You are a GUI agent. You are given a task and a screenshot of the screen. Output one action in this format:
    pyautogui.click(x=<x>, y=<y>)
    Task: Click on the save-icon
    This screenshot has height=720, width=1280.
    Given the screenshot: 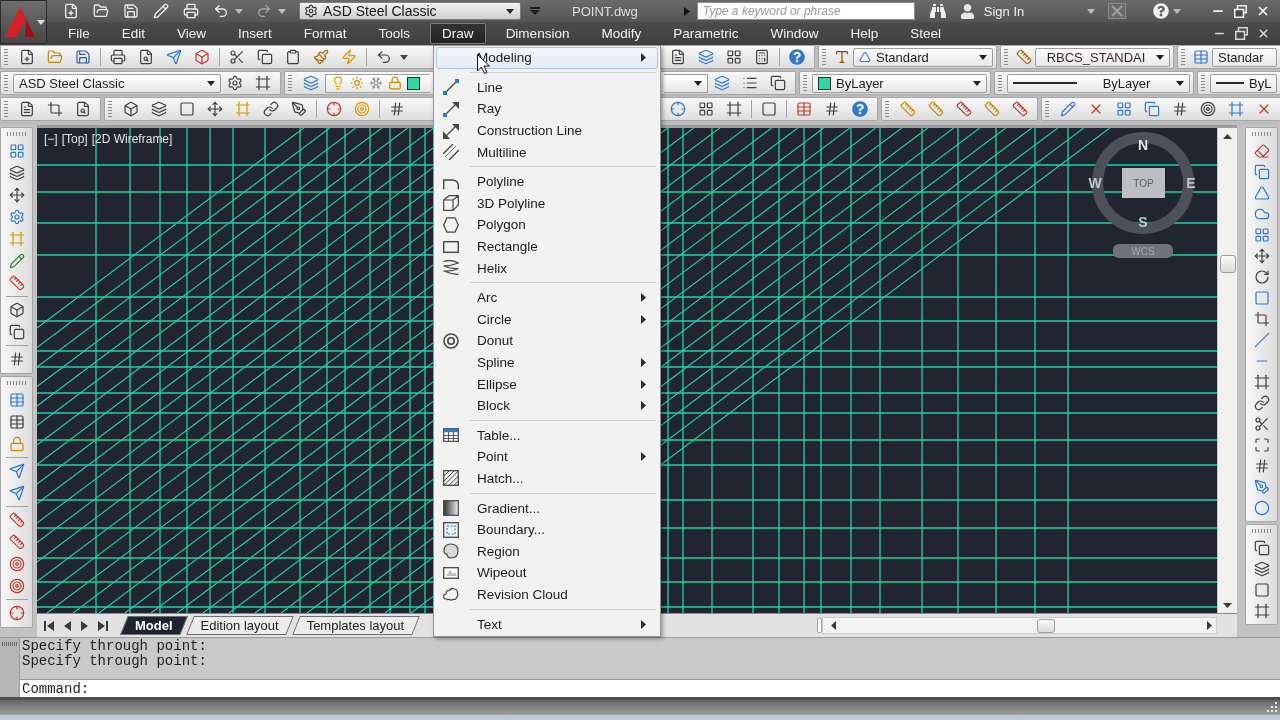 What is the action you would take?
    pyautogui.click(x=83, y=57)
    